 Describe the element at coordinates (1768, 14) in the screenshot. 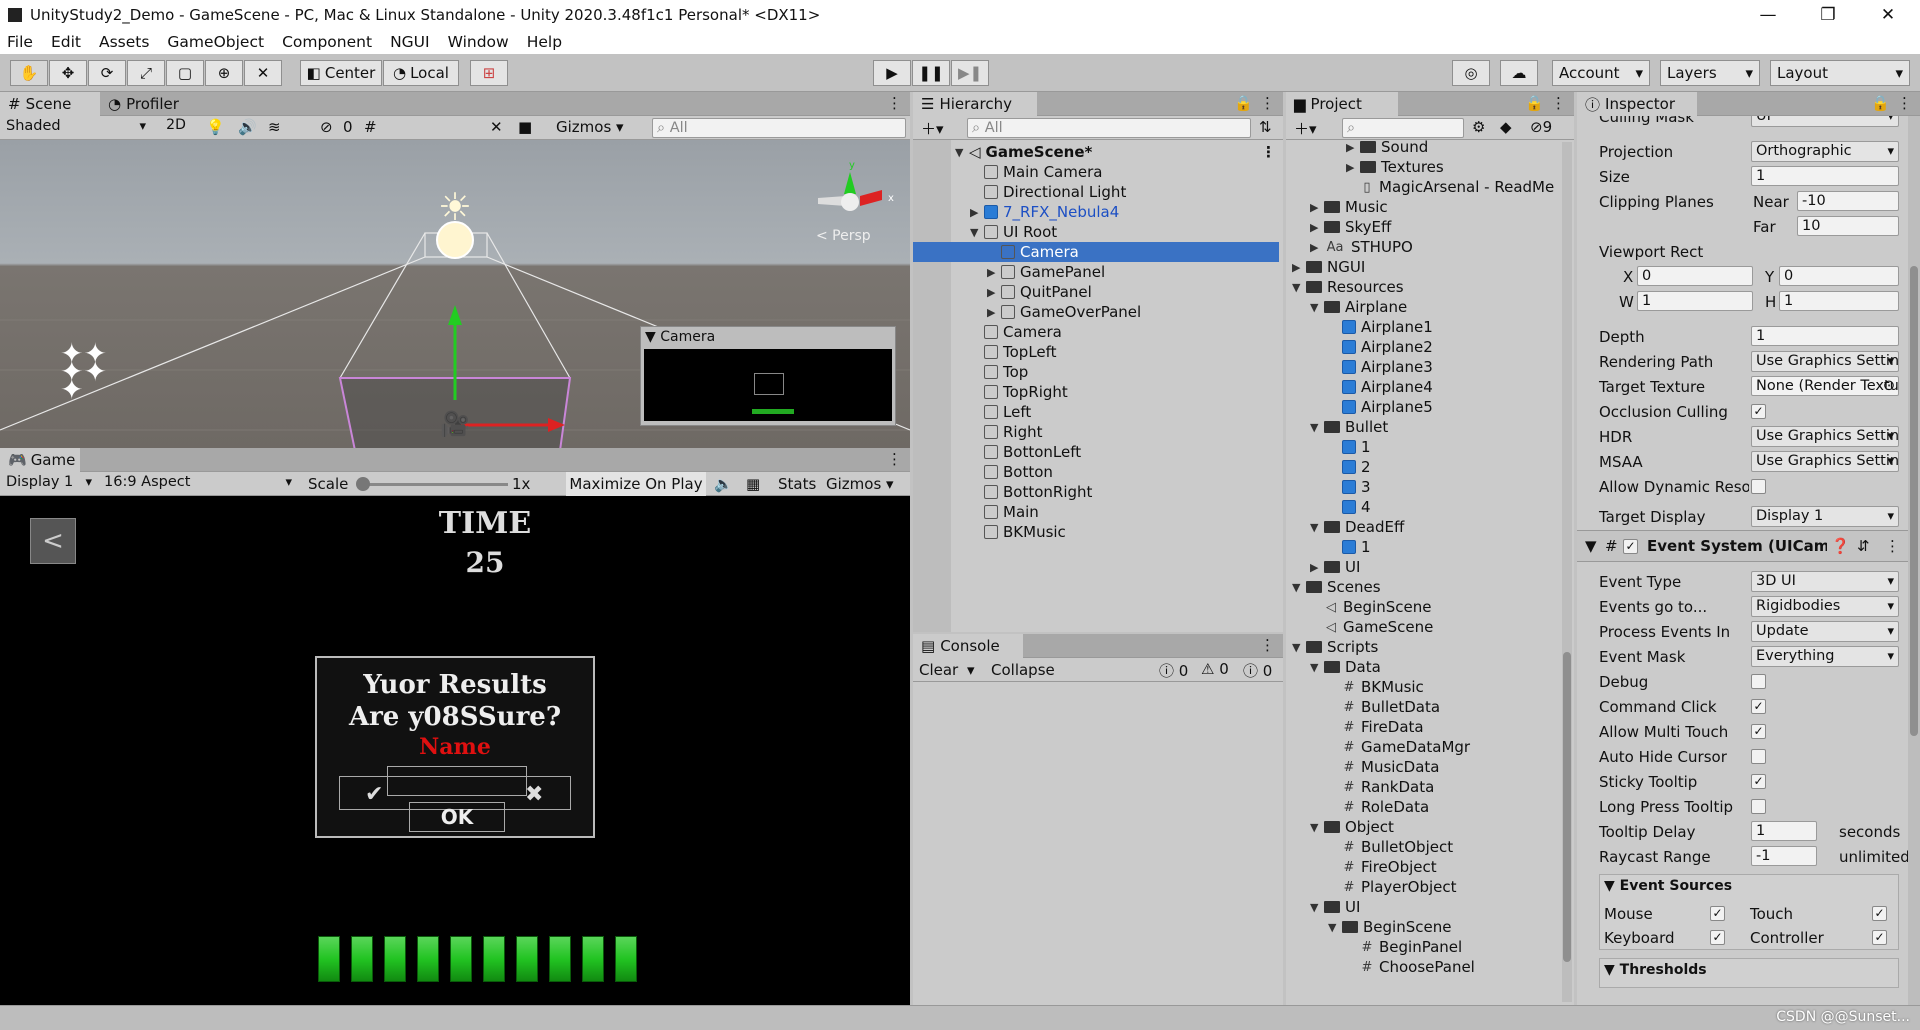

I see `minimize-button: —` at that location.